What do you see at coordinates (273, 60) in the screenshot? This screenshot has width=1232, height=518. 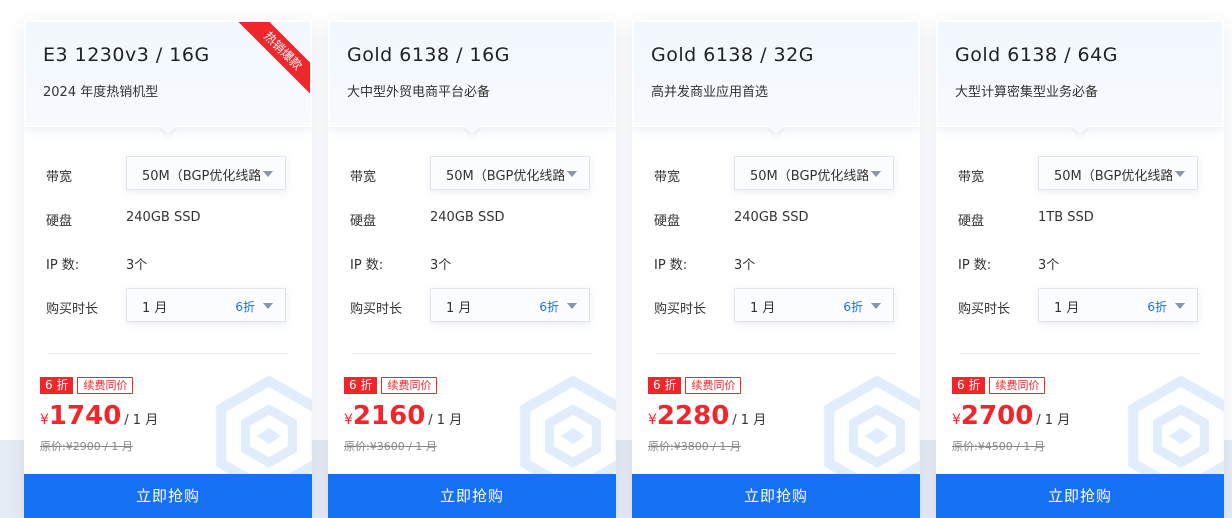 I see `hot-ribbon-label: 热销爆款` at bounding box center [273, 60].